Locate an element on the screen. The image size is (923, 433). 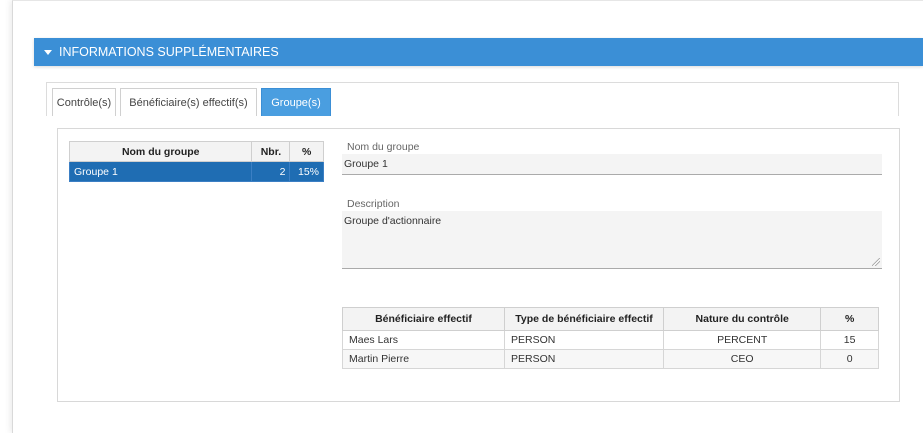
column-header-beneficiary: Bénéficiaire effectif is located at coordinates (423, 319).